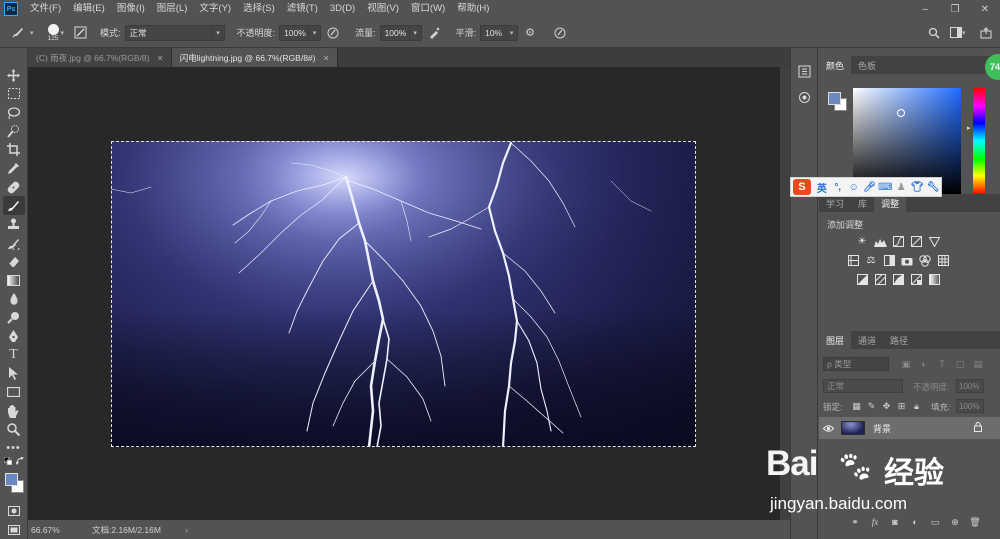 This screenshot has height=539, width=1000. I want to click on smoothing-dropdown-icon: ▾, so click(512, 32).